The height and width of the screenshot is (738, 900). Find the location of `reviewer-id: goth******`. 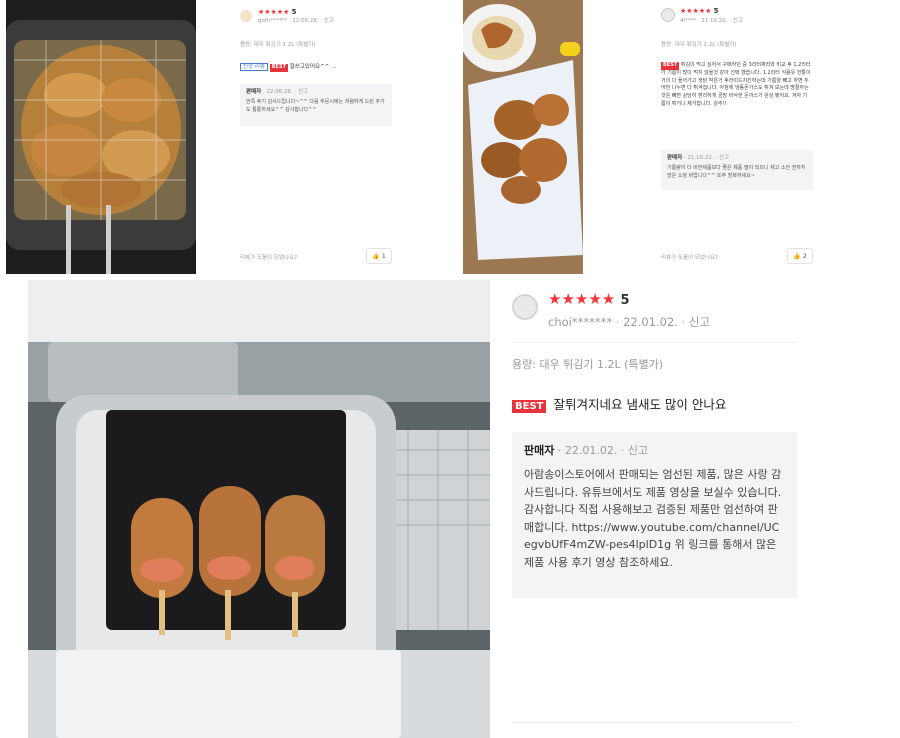

reviewer-id: goth****** is located at coordinates (272, 21).